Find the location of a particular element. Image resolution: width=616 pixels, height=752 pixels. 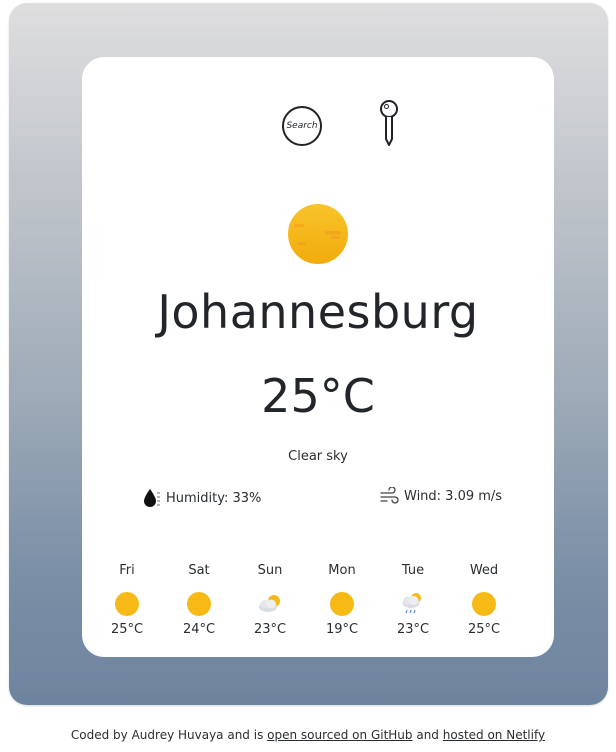

humidity-stat: Humidity: 33% is located at coordinates (201, 498).